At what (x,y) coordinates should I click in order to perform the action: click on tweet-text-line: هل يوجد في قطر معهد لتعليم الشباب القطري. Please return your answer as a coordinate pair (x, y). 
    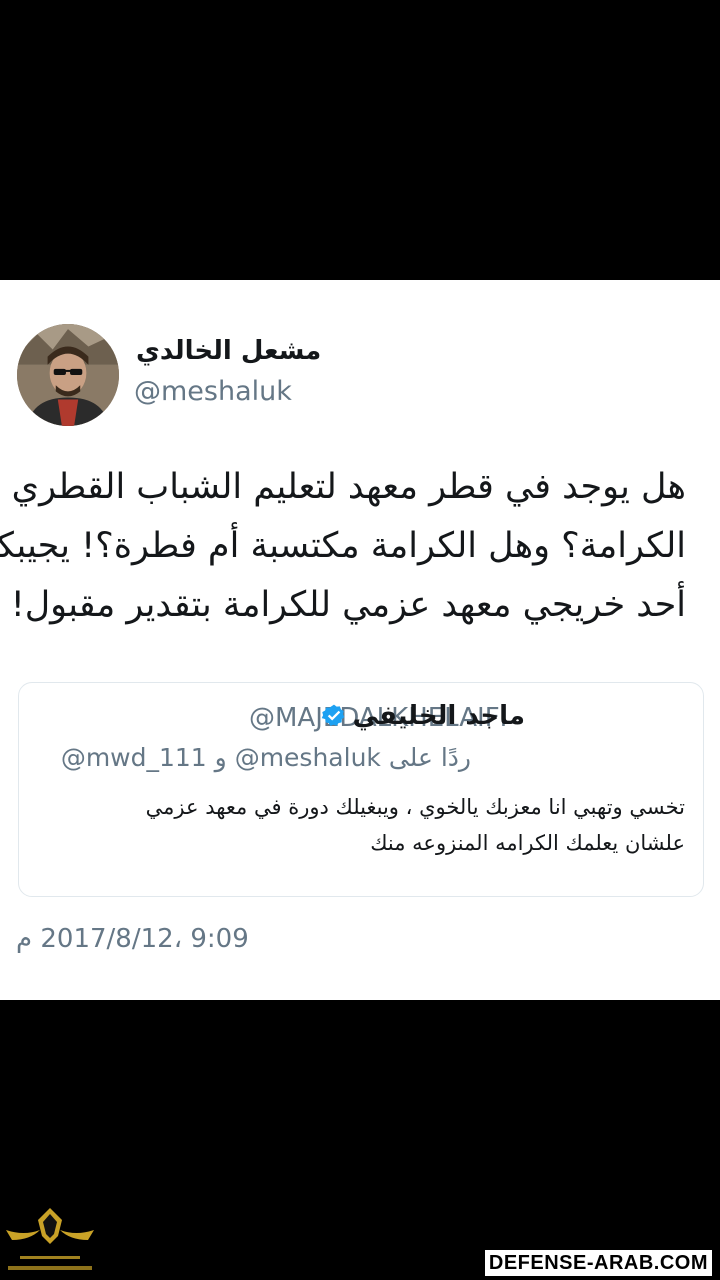
    Looking at the image, I should click on (348, 487).